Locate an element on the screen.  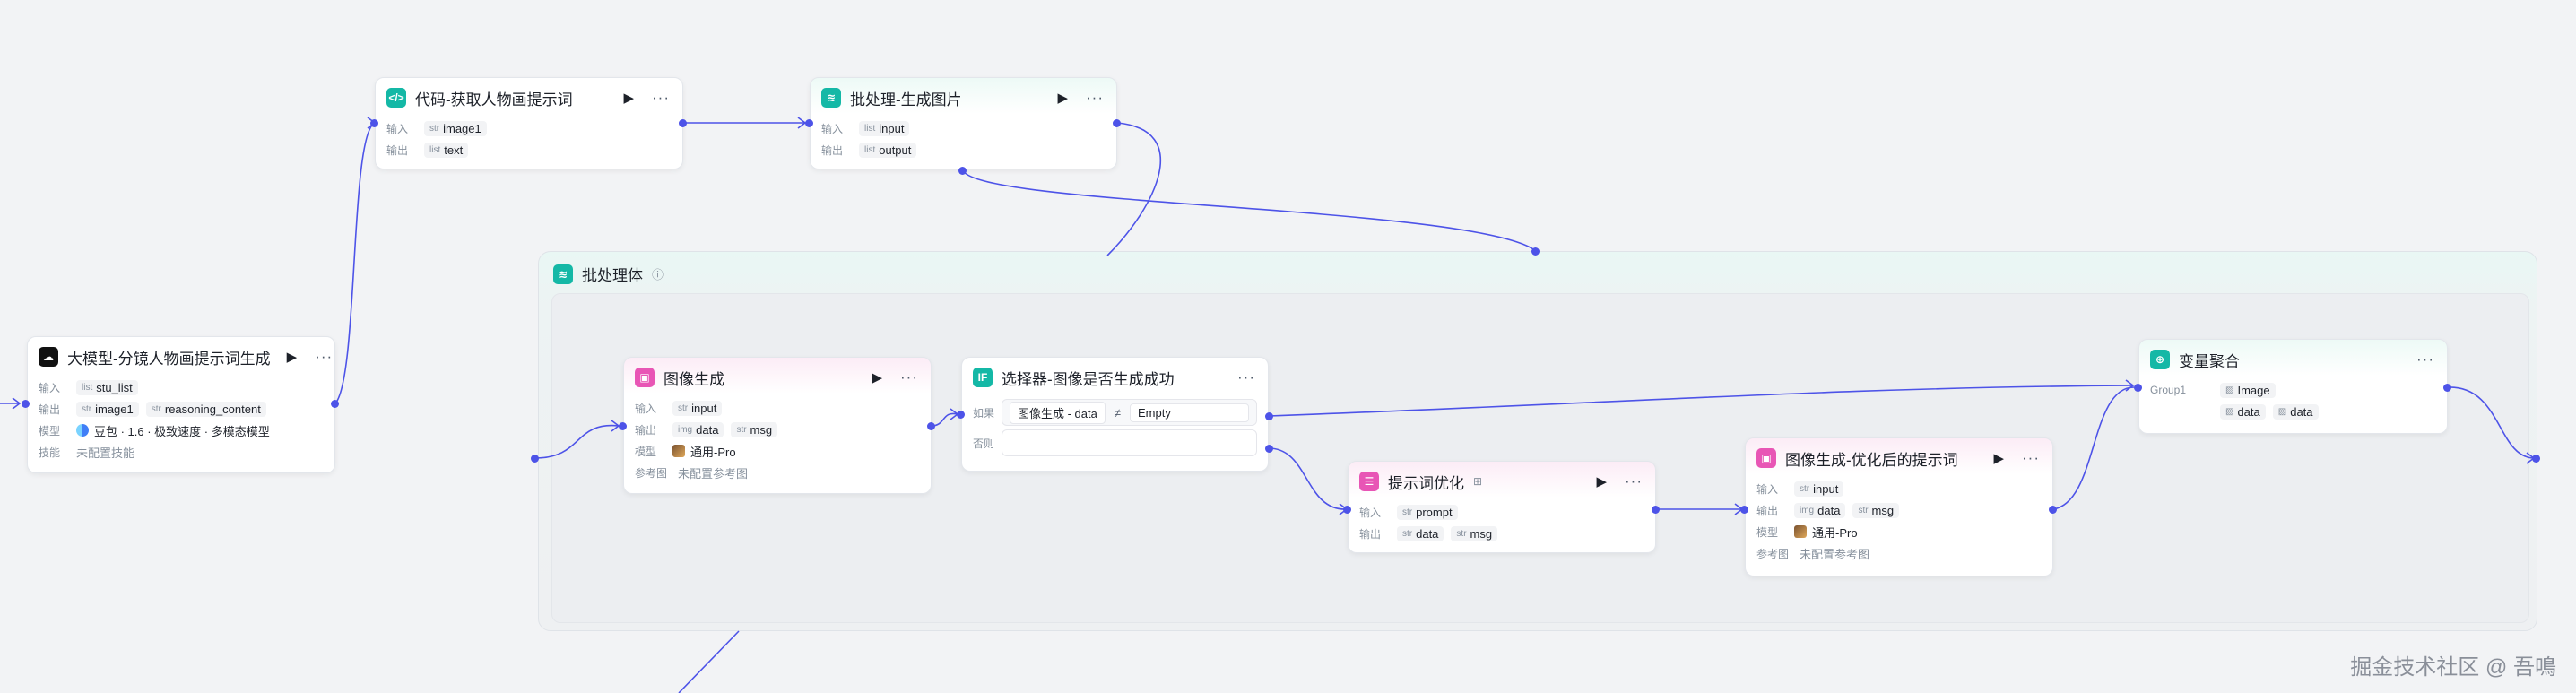
node-imggen-header: ▣ 图像生成 ▶ ··· is located at coordinates (777, 377).